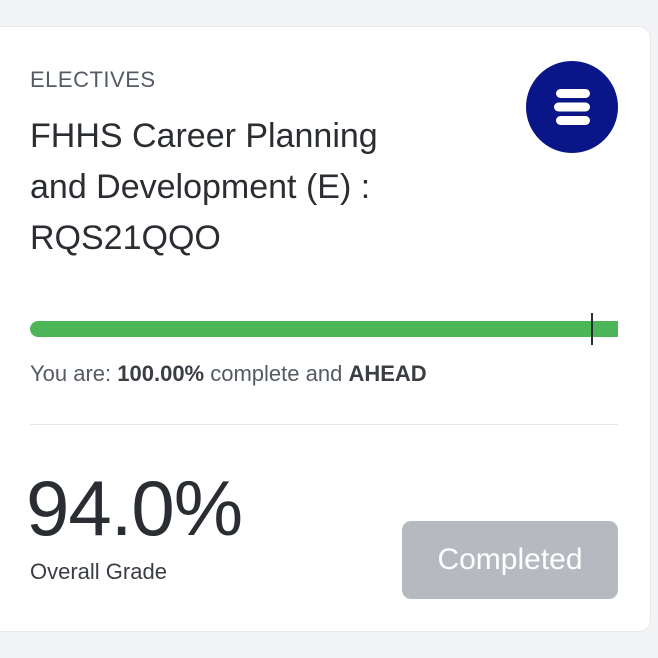  What do you see at coordinates (93, 79) in the screenshot?
I see `course-category: ELECTIVES` at bounding box center [93, 79].